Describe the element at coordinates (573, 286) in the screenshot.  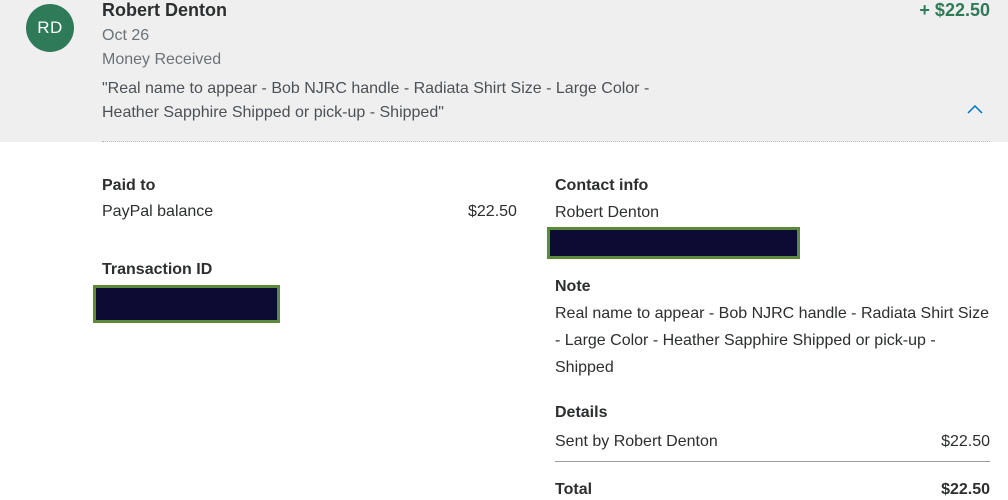
I see `note-label: Note` at that location.